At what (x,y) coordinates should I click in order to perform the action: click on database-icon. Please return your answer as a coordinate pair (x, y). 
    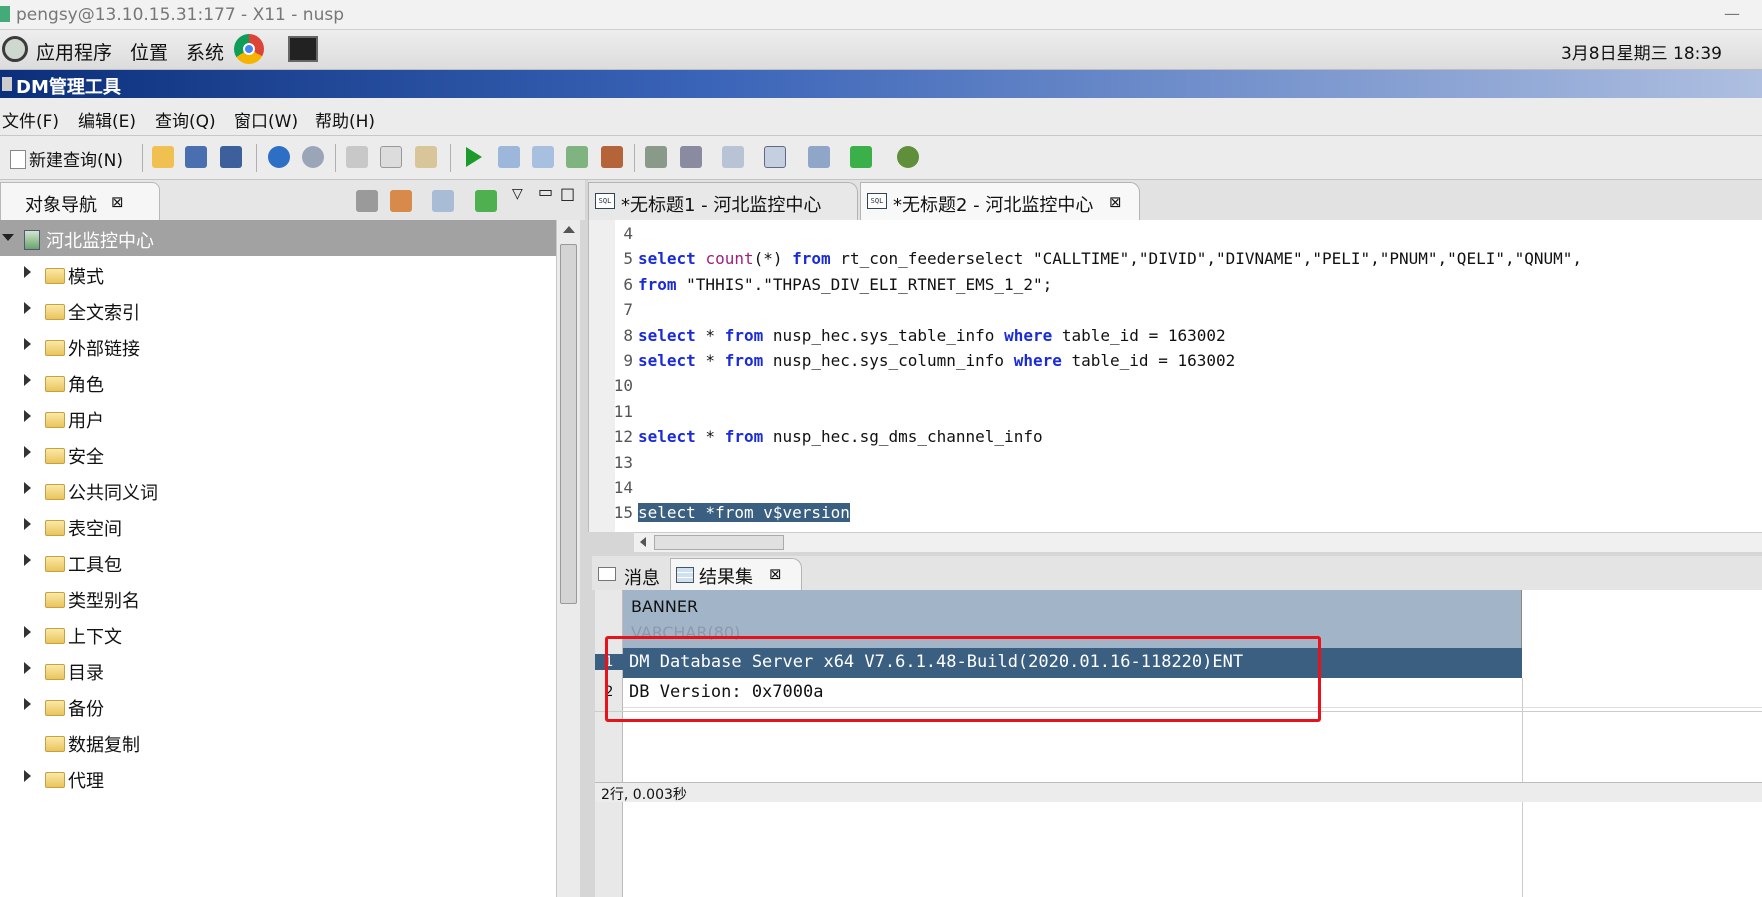
    Looking at the image, I should click on (32, 240).